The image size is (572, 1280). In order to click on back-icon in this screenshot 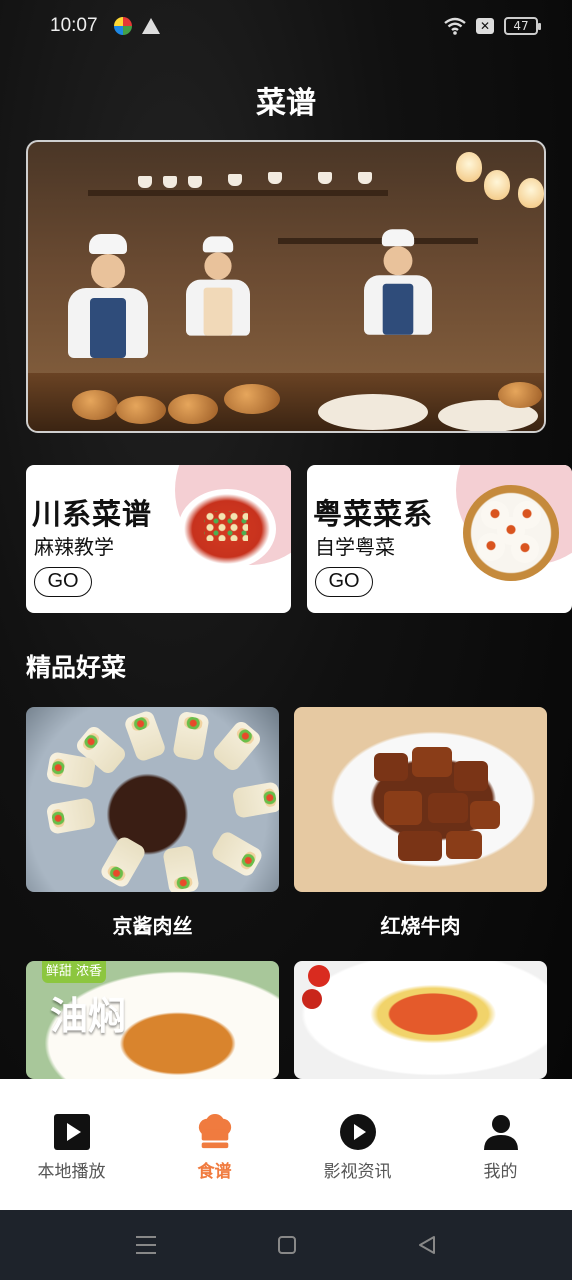, I will do `click(427, 1245)`.